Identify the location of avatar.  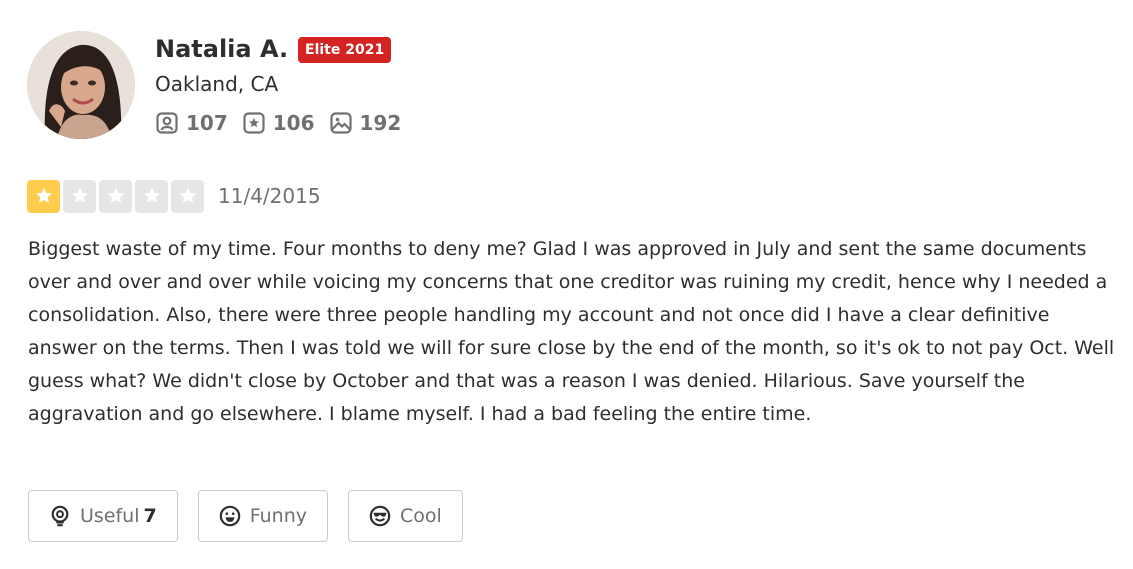
(81, 85).